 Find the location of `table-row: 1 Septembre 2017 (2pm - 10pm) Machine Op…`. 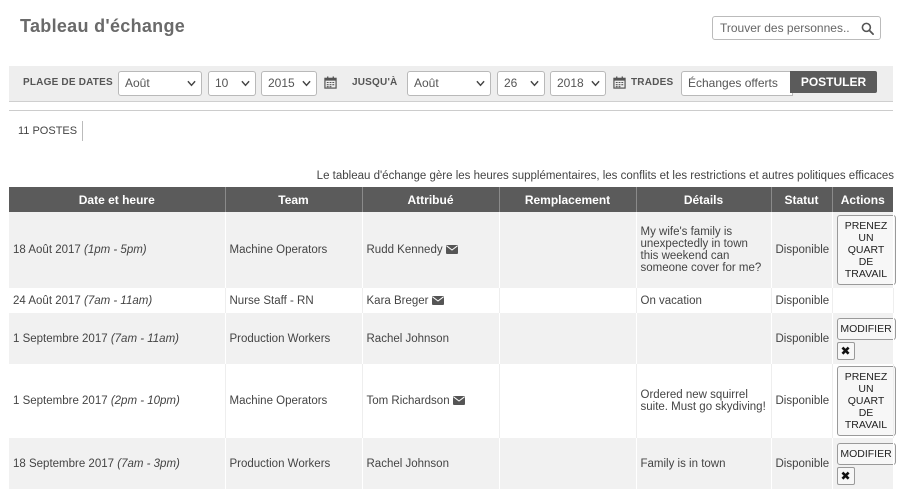

table-row: 1 Septembre 2017 (2pm - 10pm) Machine Op… is located at coordinates (452, 401).